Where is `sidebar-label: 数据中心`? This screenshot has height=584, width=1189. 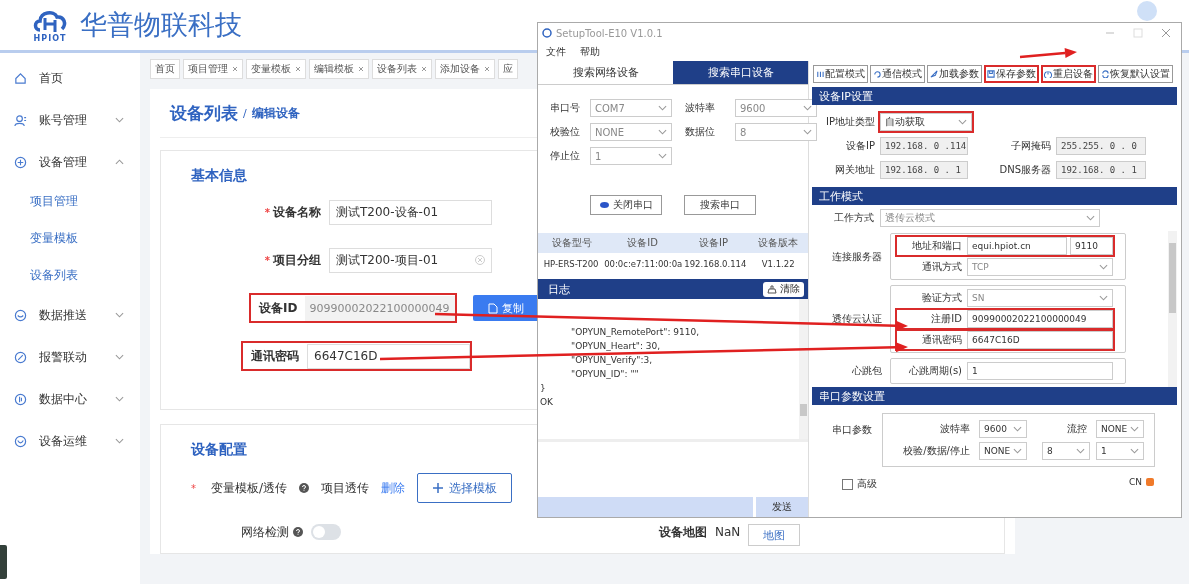 sidebar-label: 数据中心 is located at coordinates (63, 399).